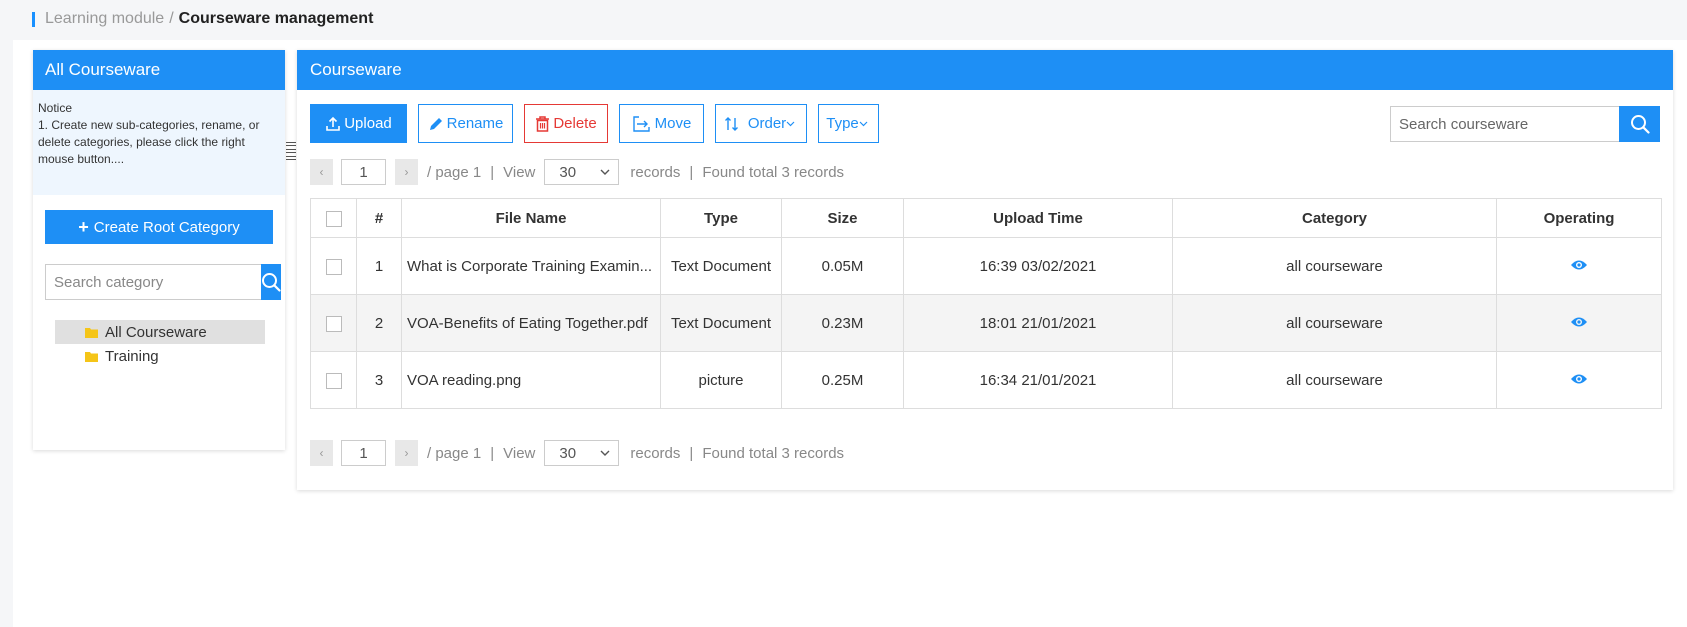  Describe the element at coordinates (1504, 124) in the screenshot. I see `courseware-search-input` at that location.